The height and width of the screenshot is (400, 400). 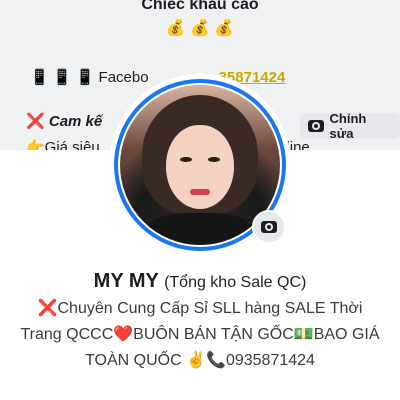 I want to click on edit-cover-button: Chỉnh sửa, so click(x=350, y=126).